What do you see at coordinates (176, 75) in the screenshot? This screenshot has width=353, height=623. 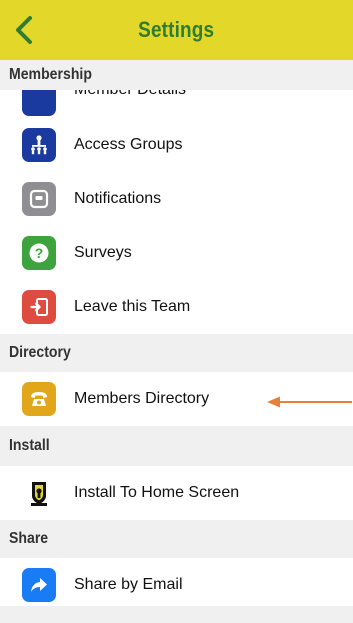 I see `section-header-membership: Membership` at bounding box center [176, 75].